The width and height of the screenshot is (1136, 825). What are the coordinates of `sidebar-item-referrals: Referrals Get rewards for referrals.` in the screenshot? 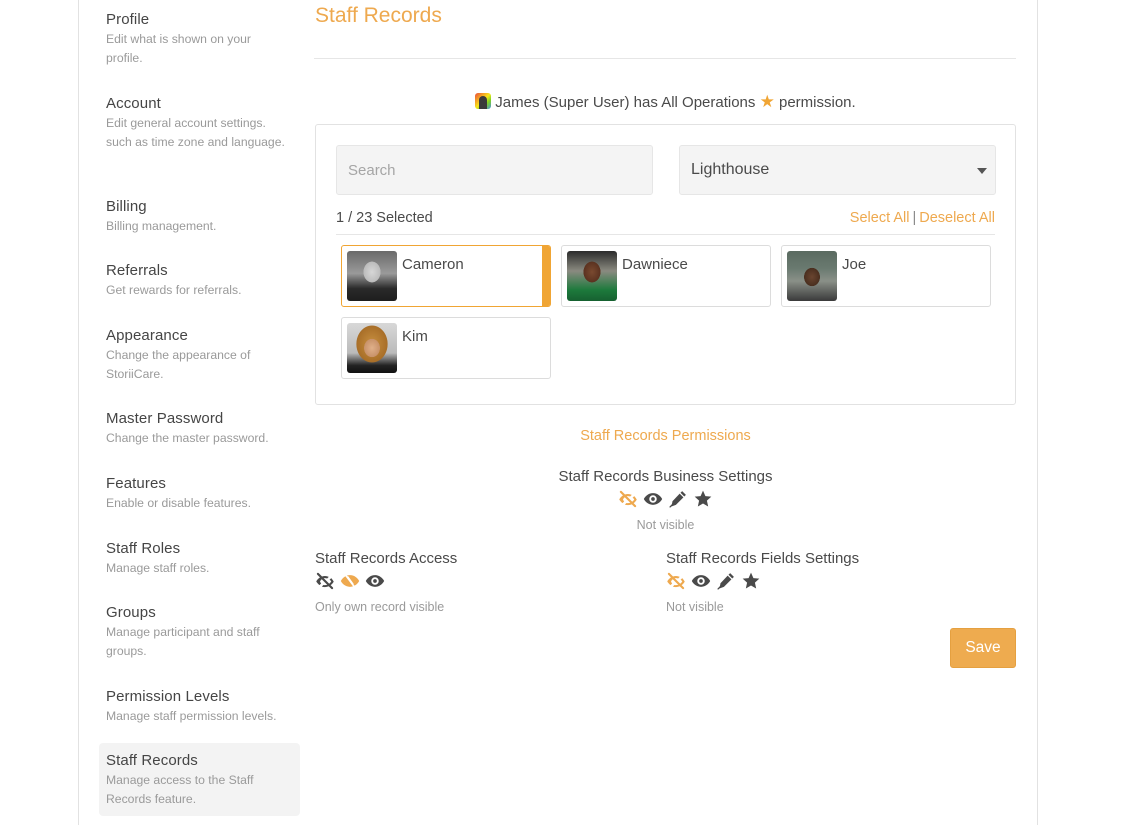 It's located at (199, 280).